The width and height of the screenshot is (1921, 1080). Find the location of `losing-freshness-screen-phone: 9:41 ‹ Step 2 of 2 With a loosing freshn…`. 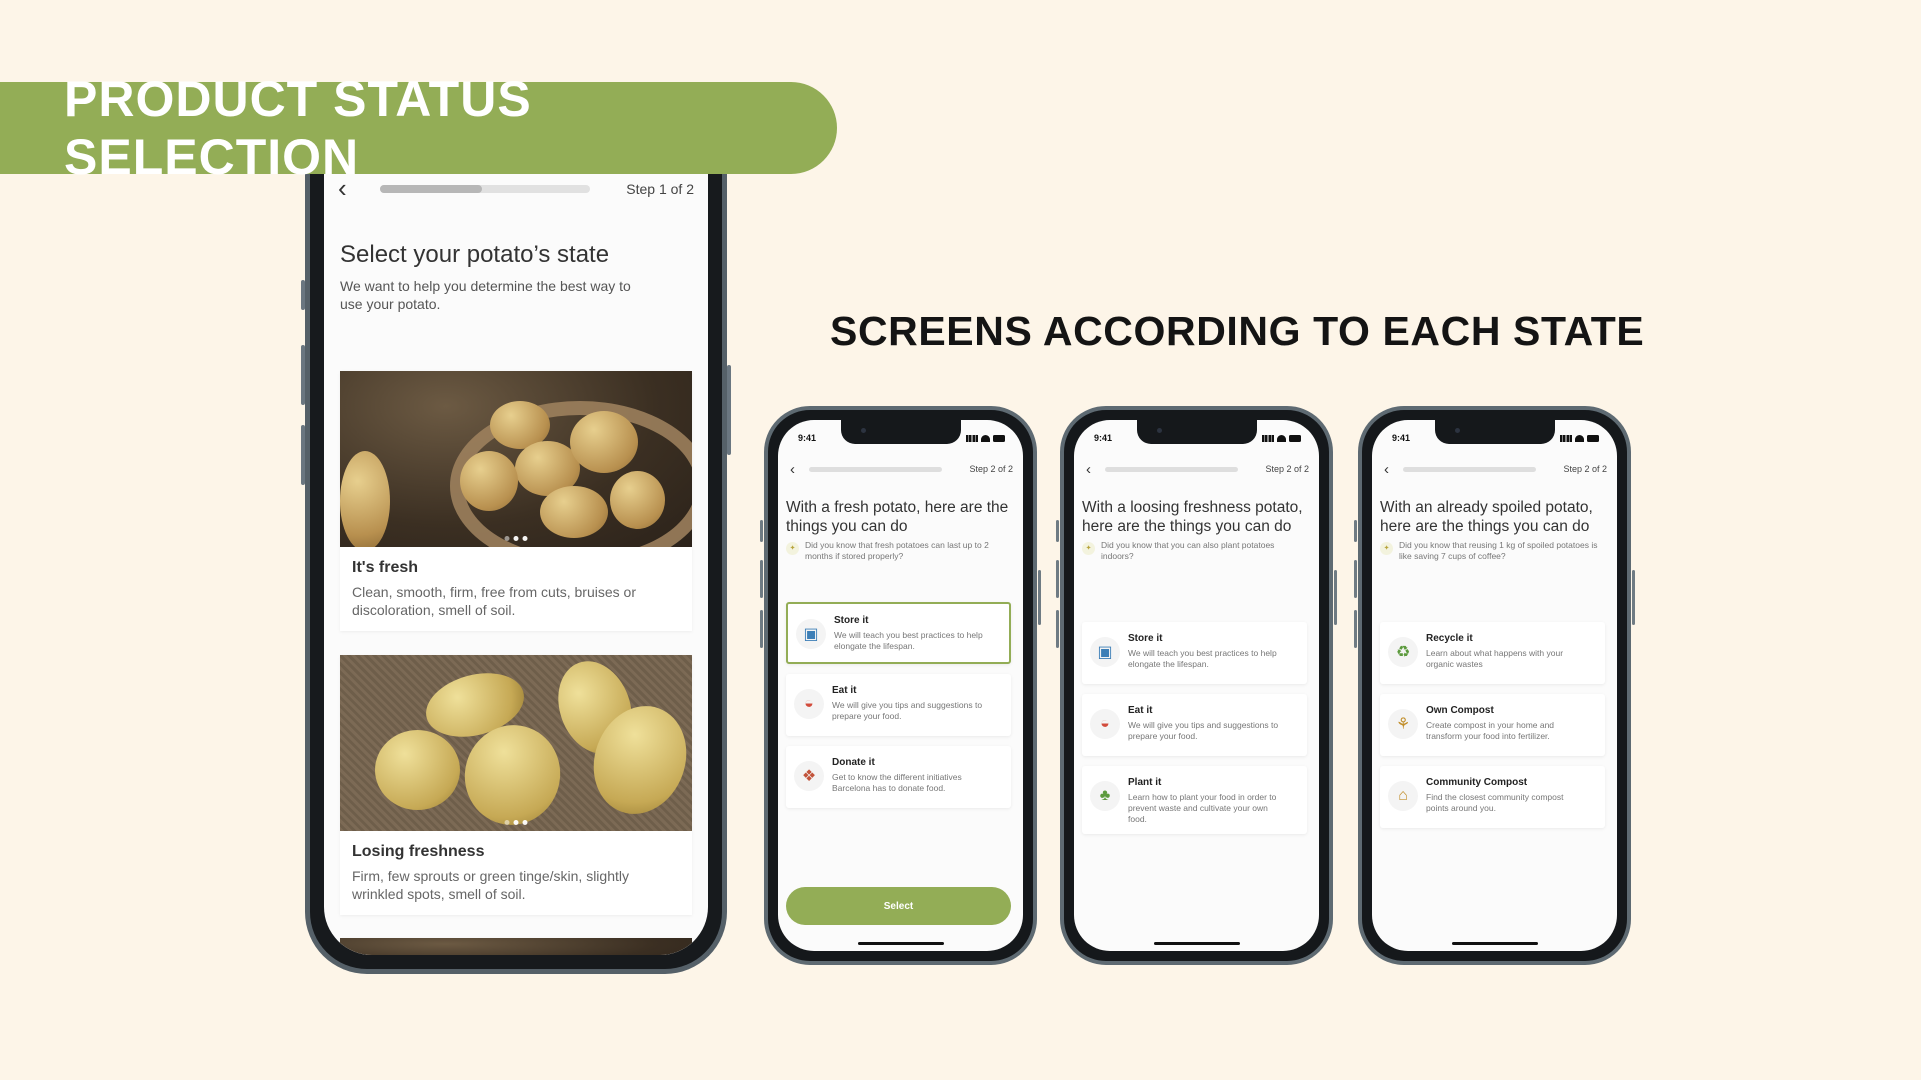

losing-freshness-screen-phone: 9:41 ‹ Step 2 of 2 With a loosing freshn… is located at coordinates (1196, 685).